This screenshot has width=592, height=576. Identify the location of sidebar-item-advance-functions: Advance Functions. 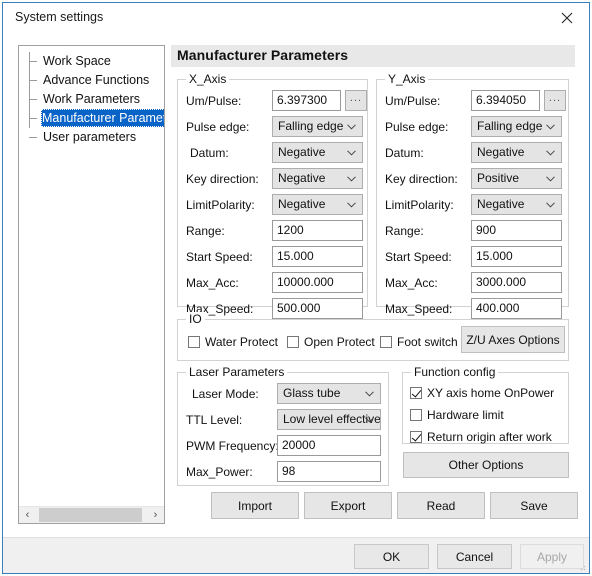
(91, 80).